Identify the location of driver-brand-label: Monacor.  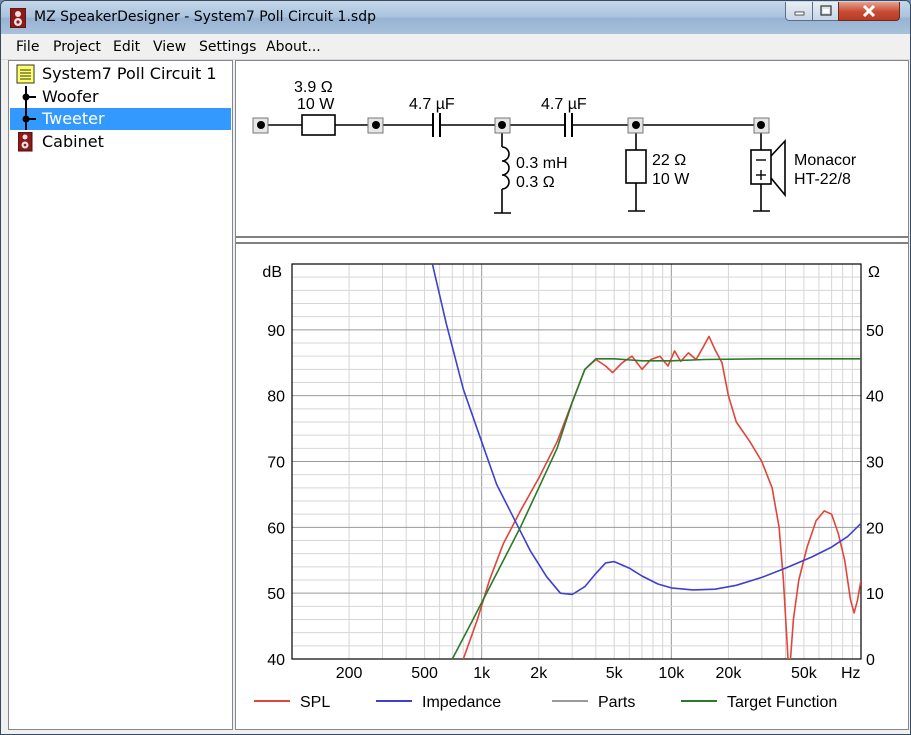
(825, 160).